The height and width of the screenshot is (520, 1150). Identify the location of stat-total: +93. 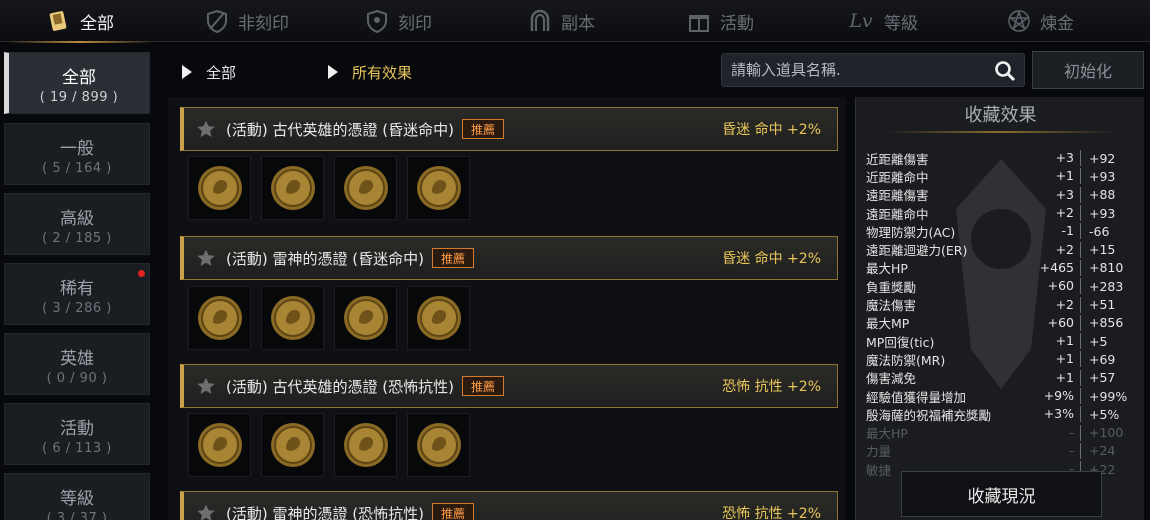
(1102, 213).